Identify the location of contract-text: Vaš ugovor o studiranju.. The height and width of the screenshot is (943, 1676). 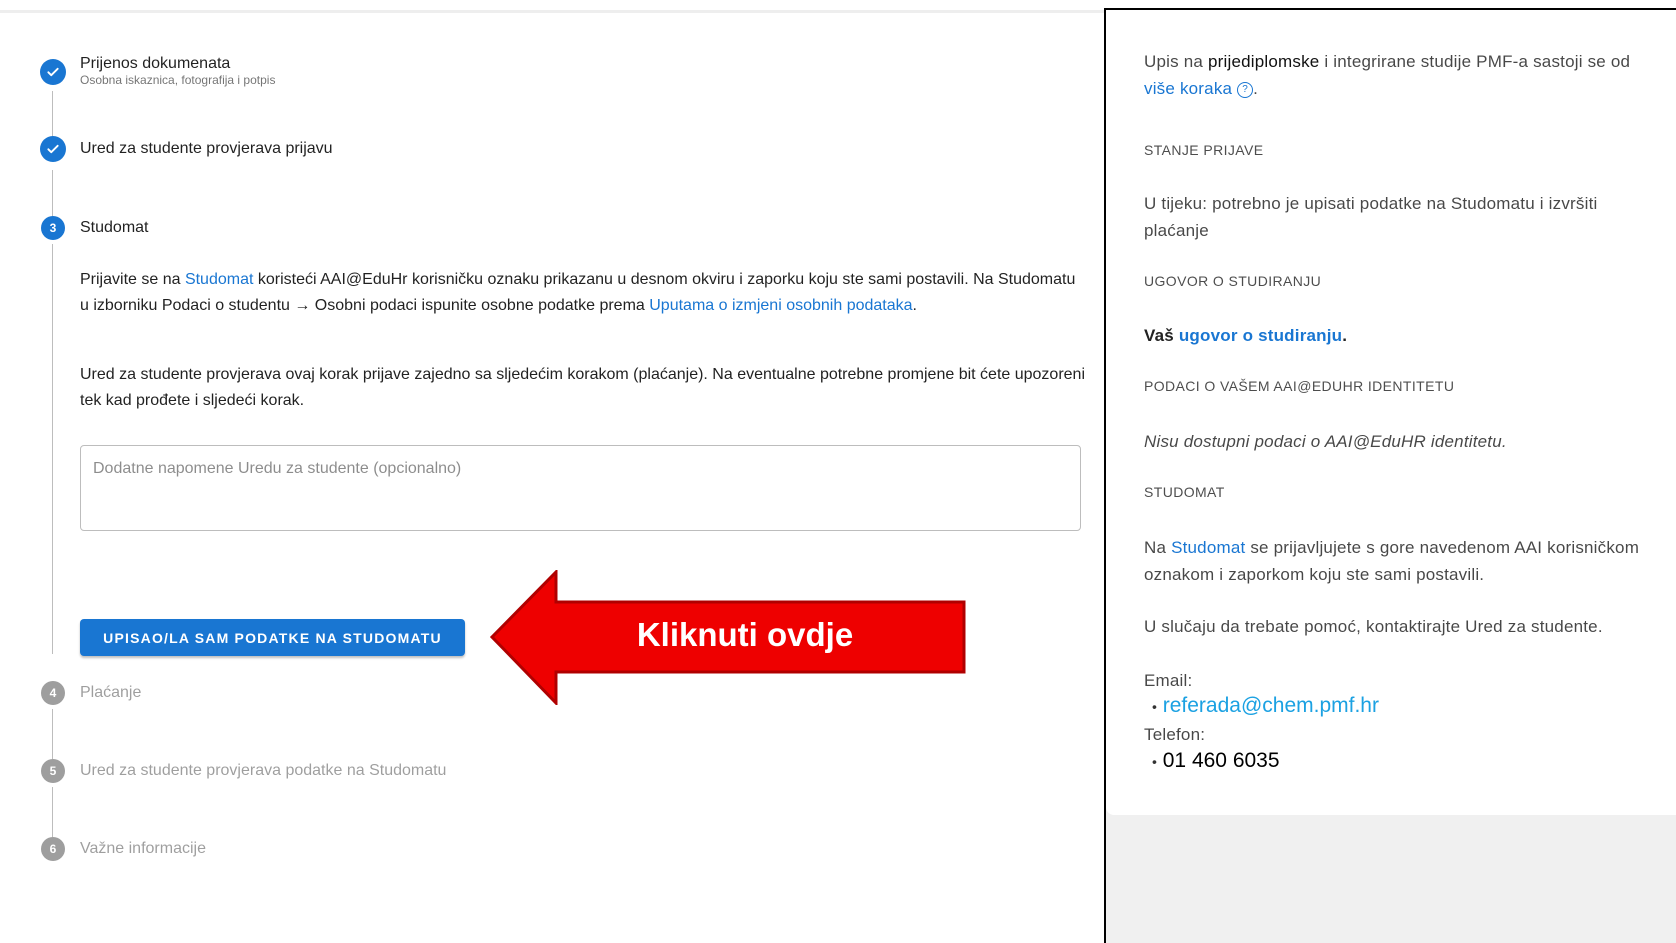
(1246, 335).